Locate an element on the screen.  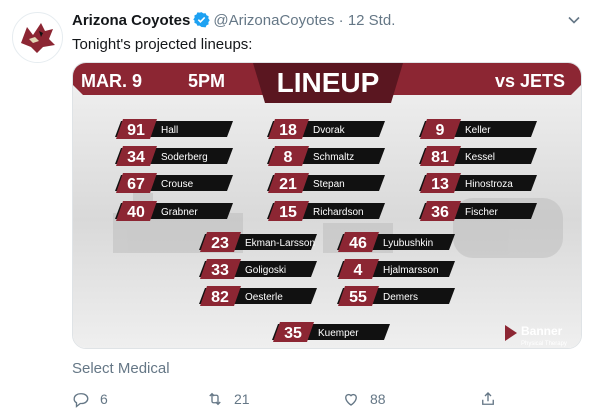
player-row: 36 Fischer is located at coordinates (478, 211).